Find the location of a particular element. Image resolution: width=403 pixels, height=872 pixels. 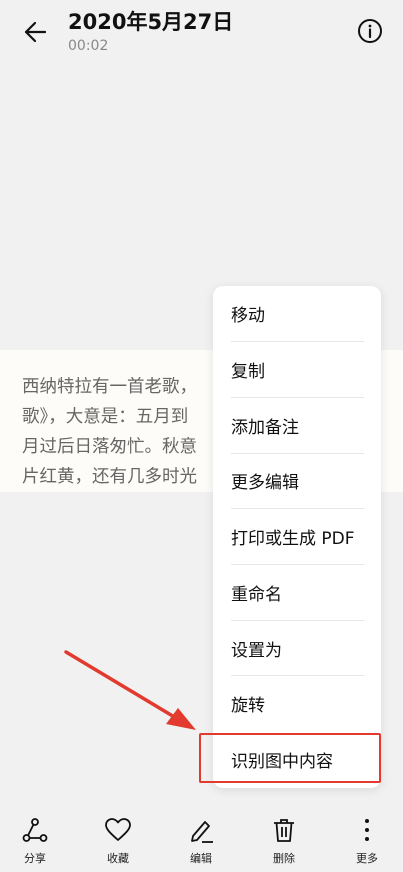

app-header: 2020年5月27日 00:02 is located at coordinates (201, 35).